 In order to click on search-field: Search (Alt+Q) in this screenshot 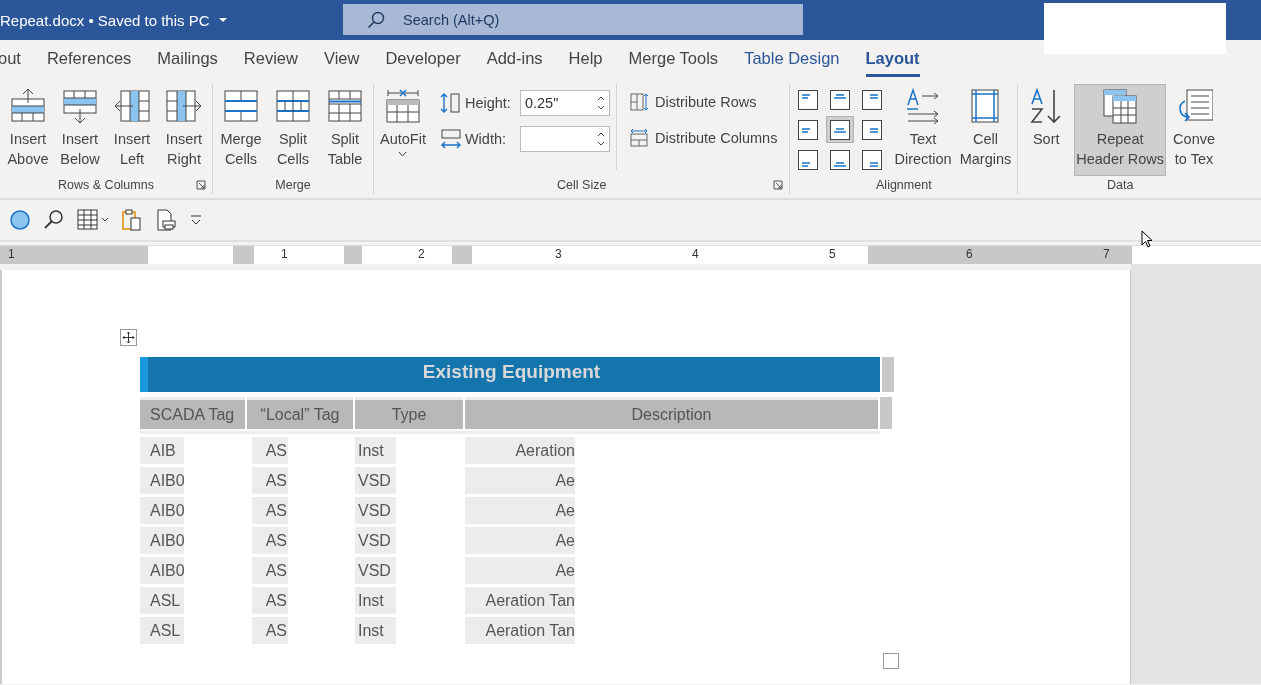, I will do `click(573, 19)`.